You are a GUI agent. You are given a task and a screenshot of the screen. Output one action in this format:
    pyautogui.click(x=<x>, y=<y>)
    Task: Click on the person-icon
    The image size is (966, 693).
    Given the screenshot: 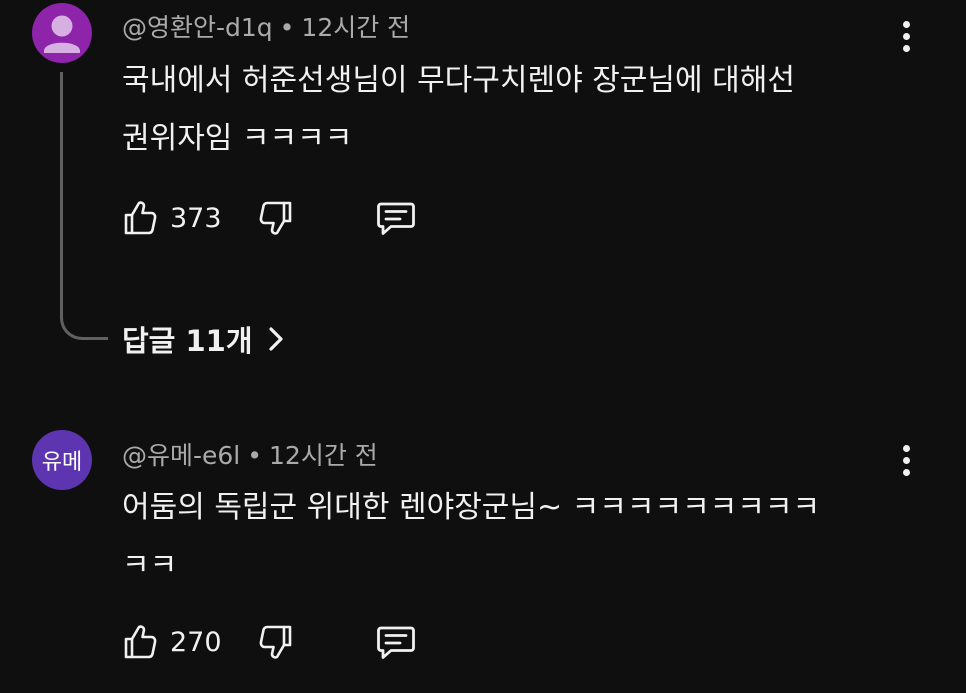 What is the action you would take?
    pyautogui.click(x=62, y=34)
    